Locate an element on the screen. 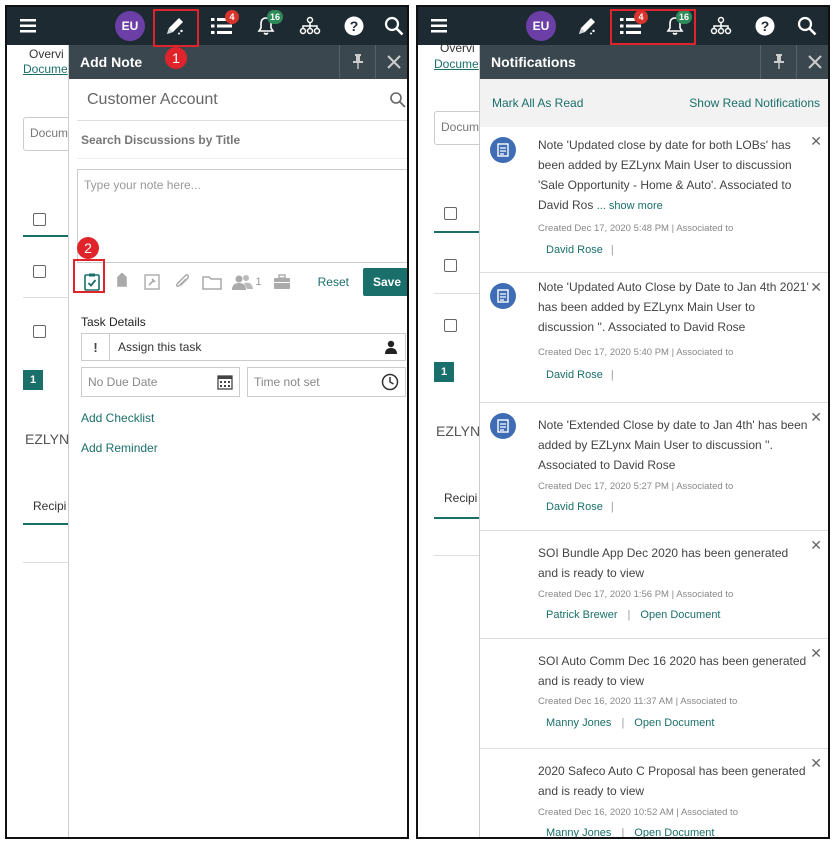 This screenshot has height=845, width=836. person-icon is located at coordinates (391, 347).